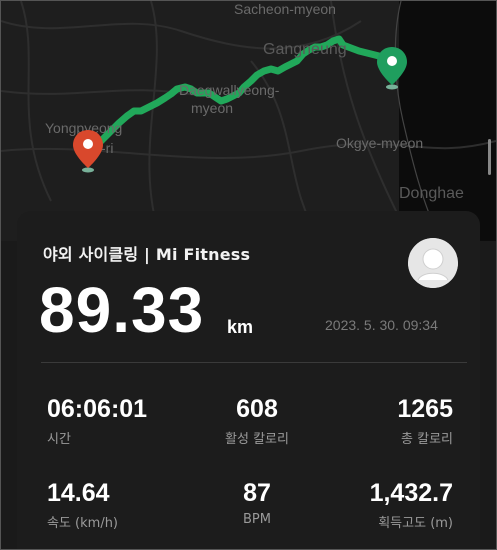 Image resolution: width=497 pixels, height=550 pixels. Describe the element at coordinates (425, 409) in the screenshot. I see `stat-value: 1265` at that location.